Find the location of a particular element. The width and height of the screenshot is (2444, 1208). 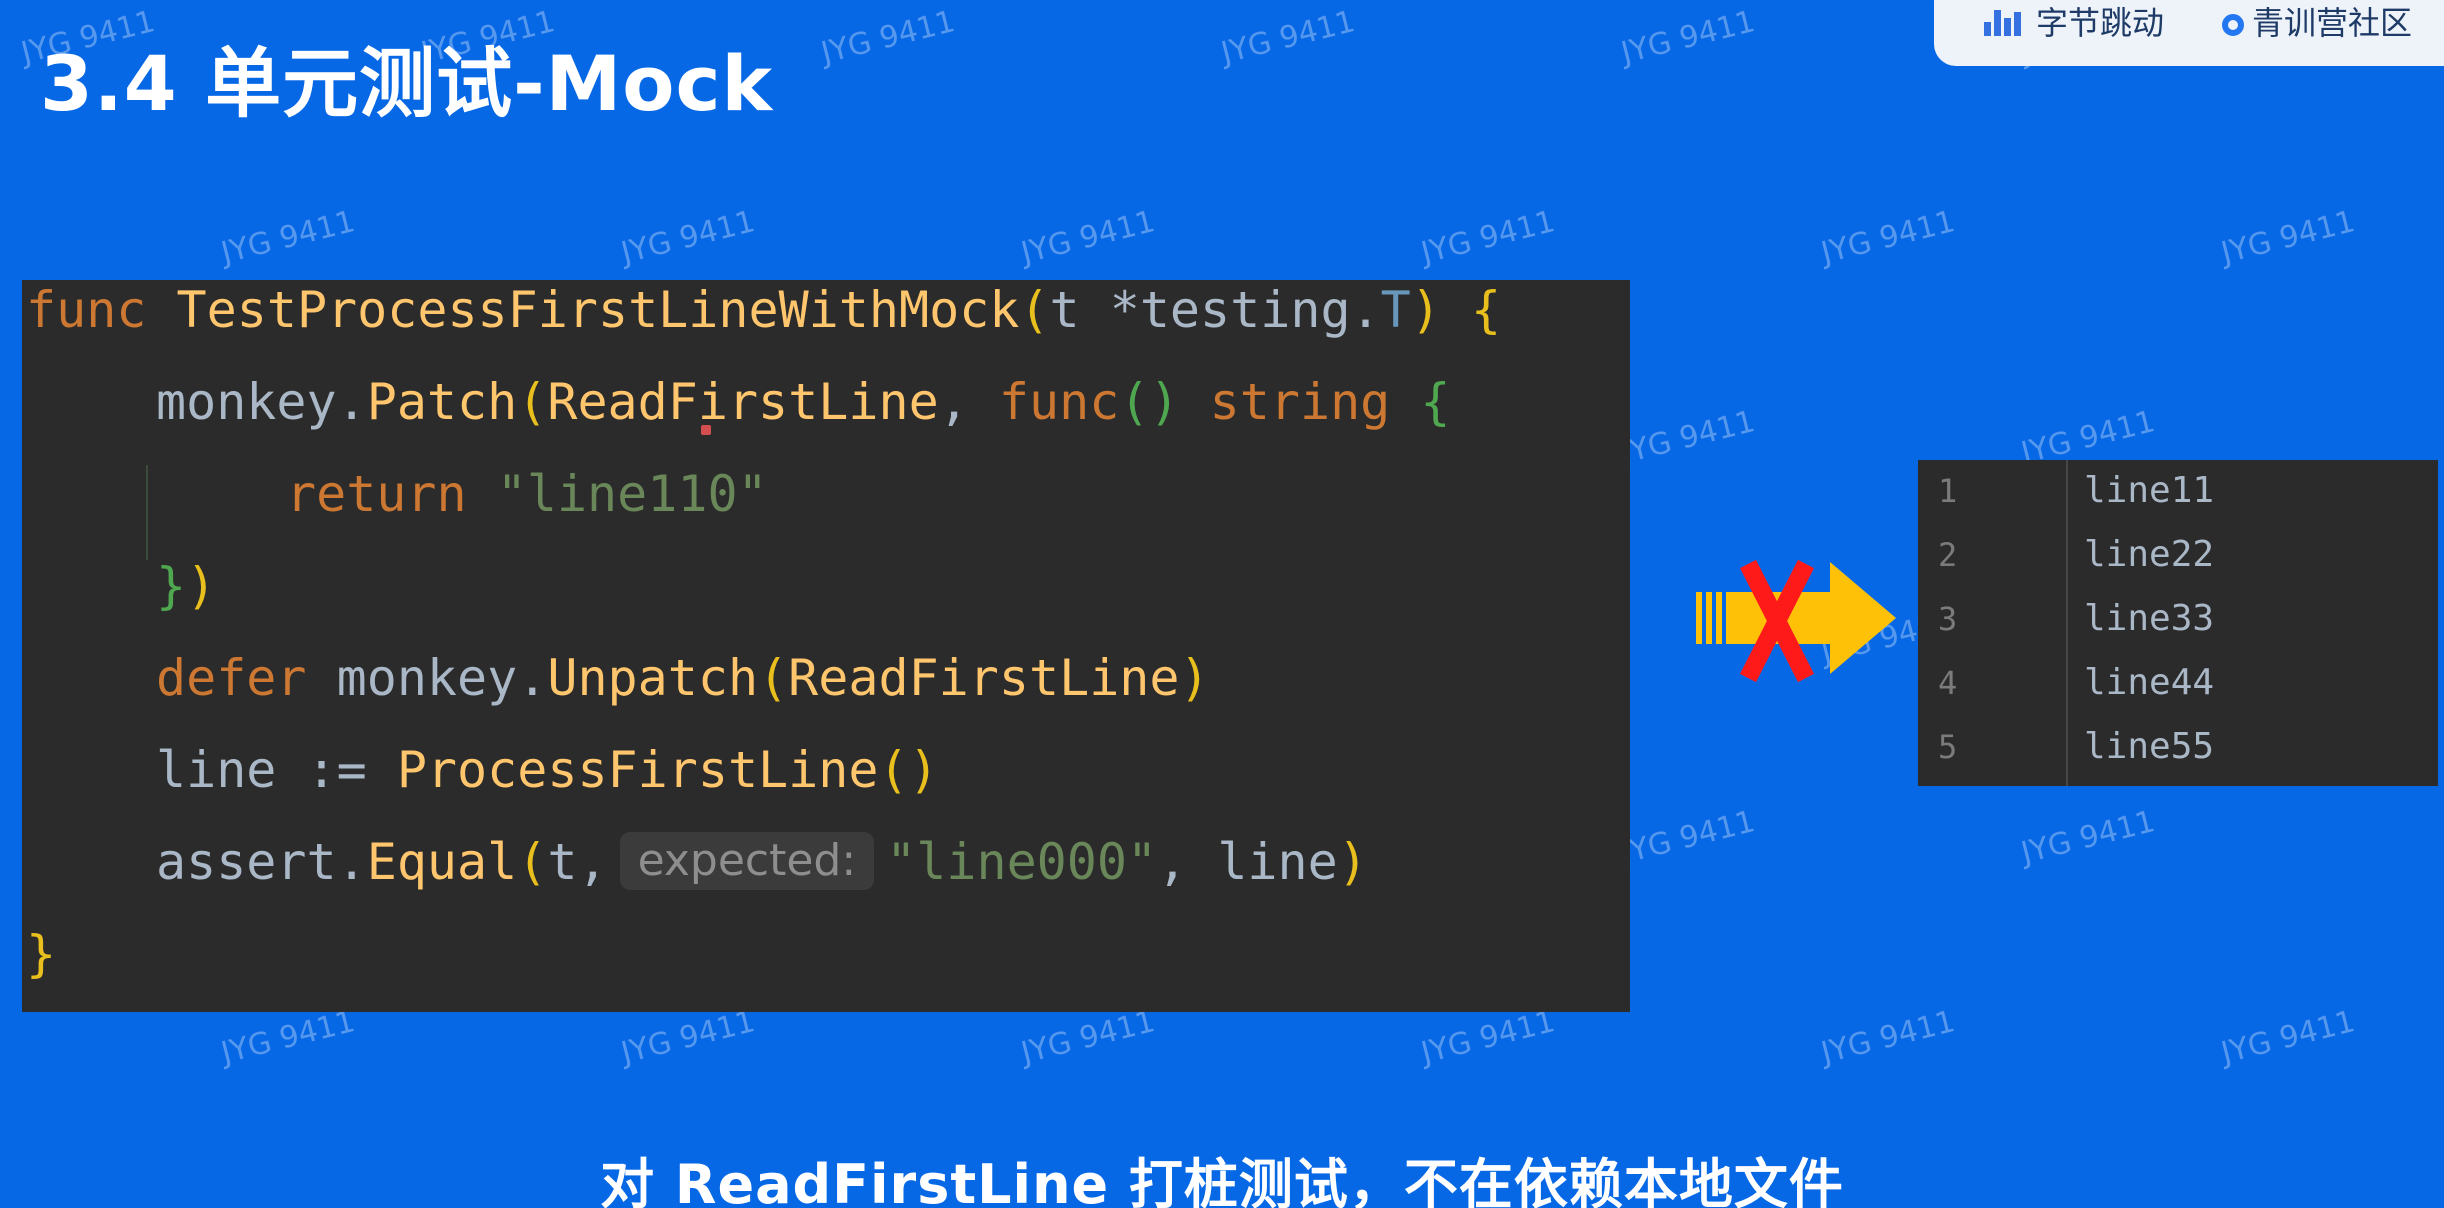

line-text: line11 is located at coordinates (2149, 490).